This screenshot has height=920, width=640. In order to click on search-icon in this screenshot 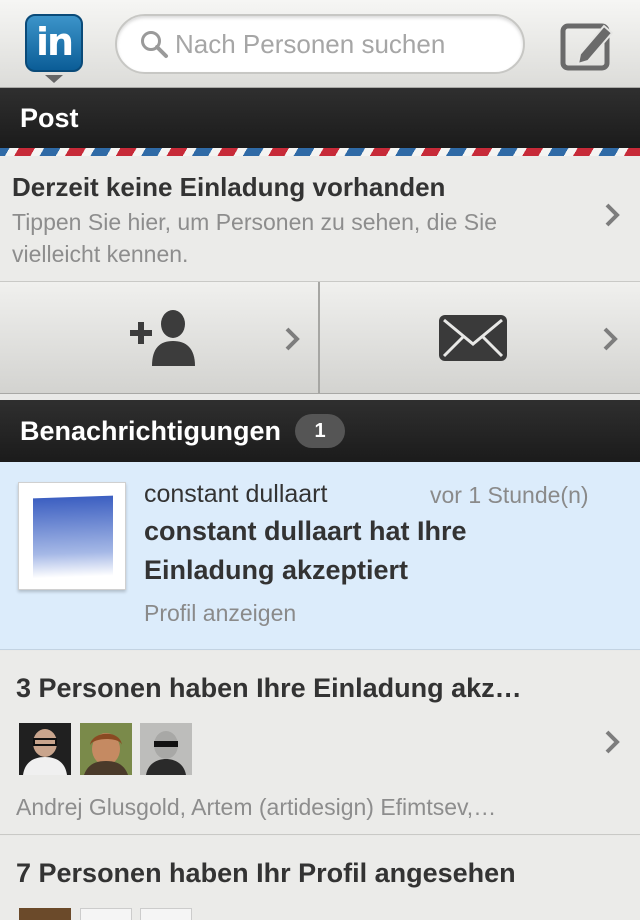, I will do `click(154, 44)`.